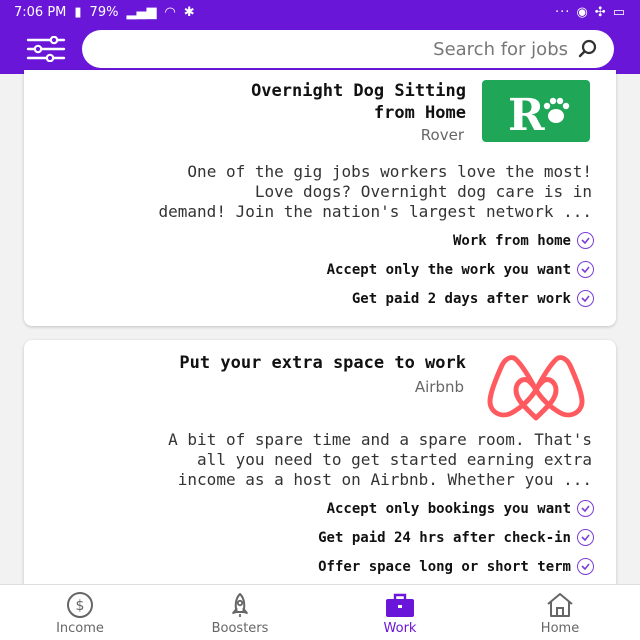 The image size is (640, 640). Describe the element at coordinates (600, 12) in the screenshot. I see `fan-icon: ✣` at that location.